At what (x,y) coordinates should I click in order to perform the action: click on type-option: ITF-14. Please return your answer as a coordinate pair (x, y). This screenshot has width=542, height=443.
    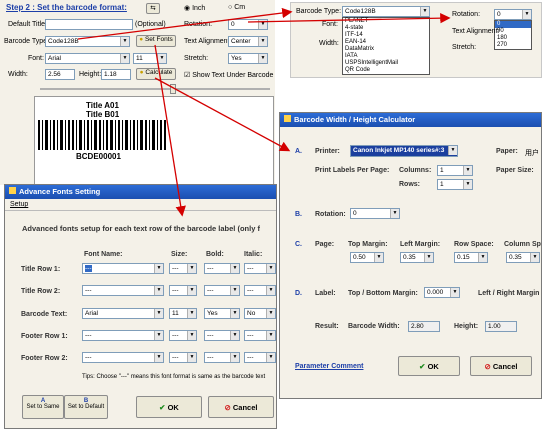
    Looking at the image, I should click on (386, 35).